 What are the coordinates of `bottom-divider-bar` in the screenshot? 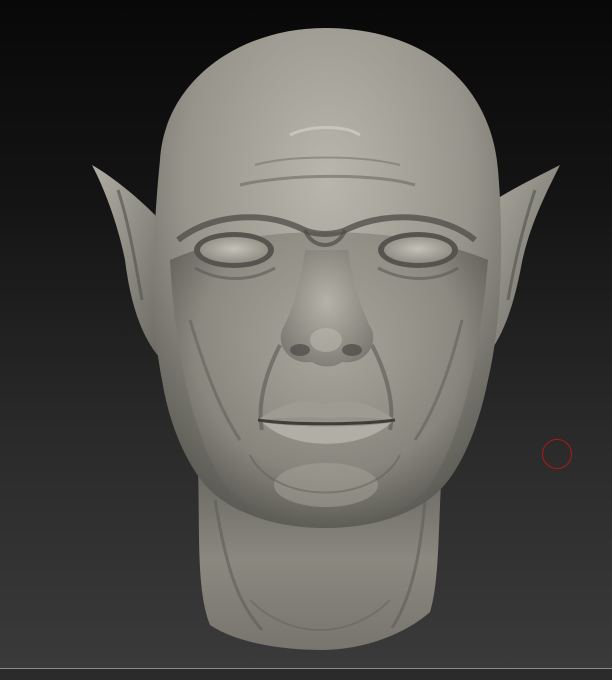 It's located at (306, 674).